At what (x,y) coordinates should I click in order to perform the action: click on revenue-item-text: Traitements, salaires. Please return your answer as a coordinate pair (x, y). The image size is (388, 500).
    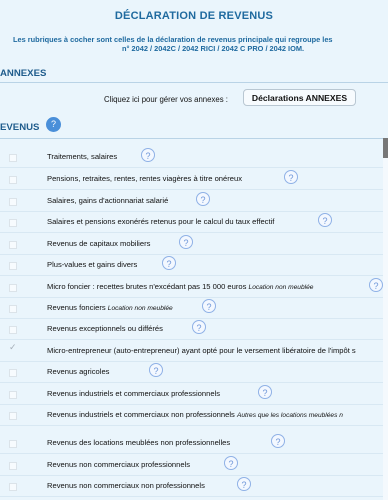
    Looking at the image, I should click on (82, 156).